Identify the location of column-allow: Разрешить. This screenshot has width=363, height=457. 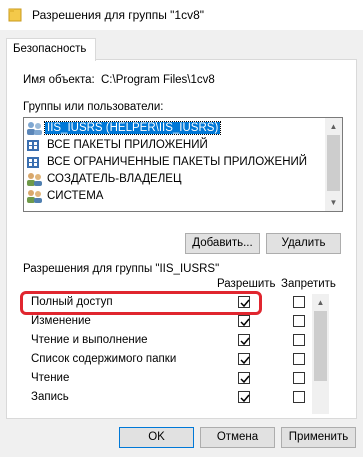
(246, 284).